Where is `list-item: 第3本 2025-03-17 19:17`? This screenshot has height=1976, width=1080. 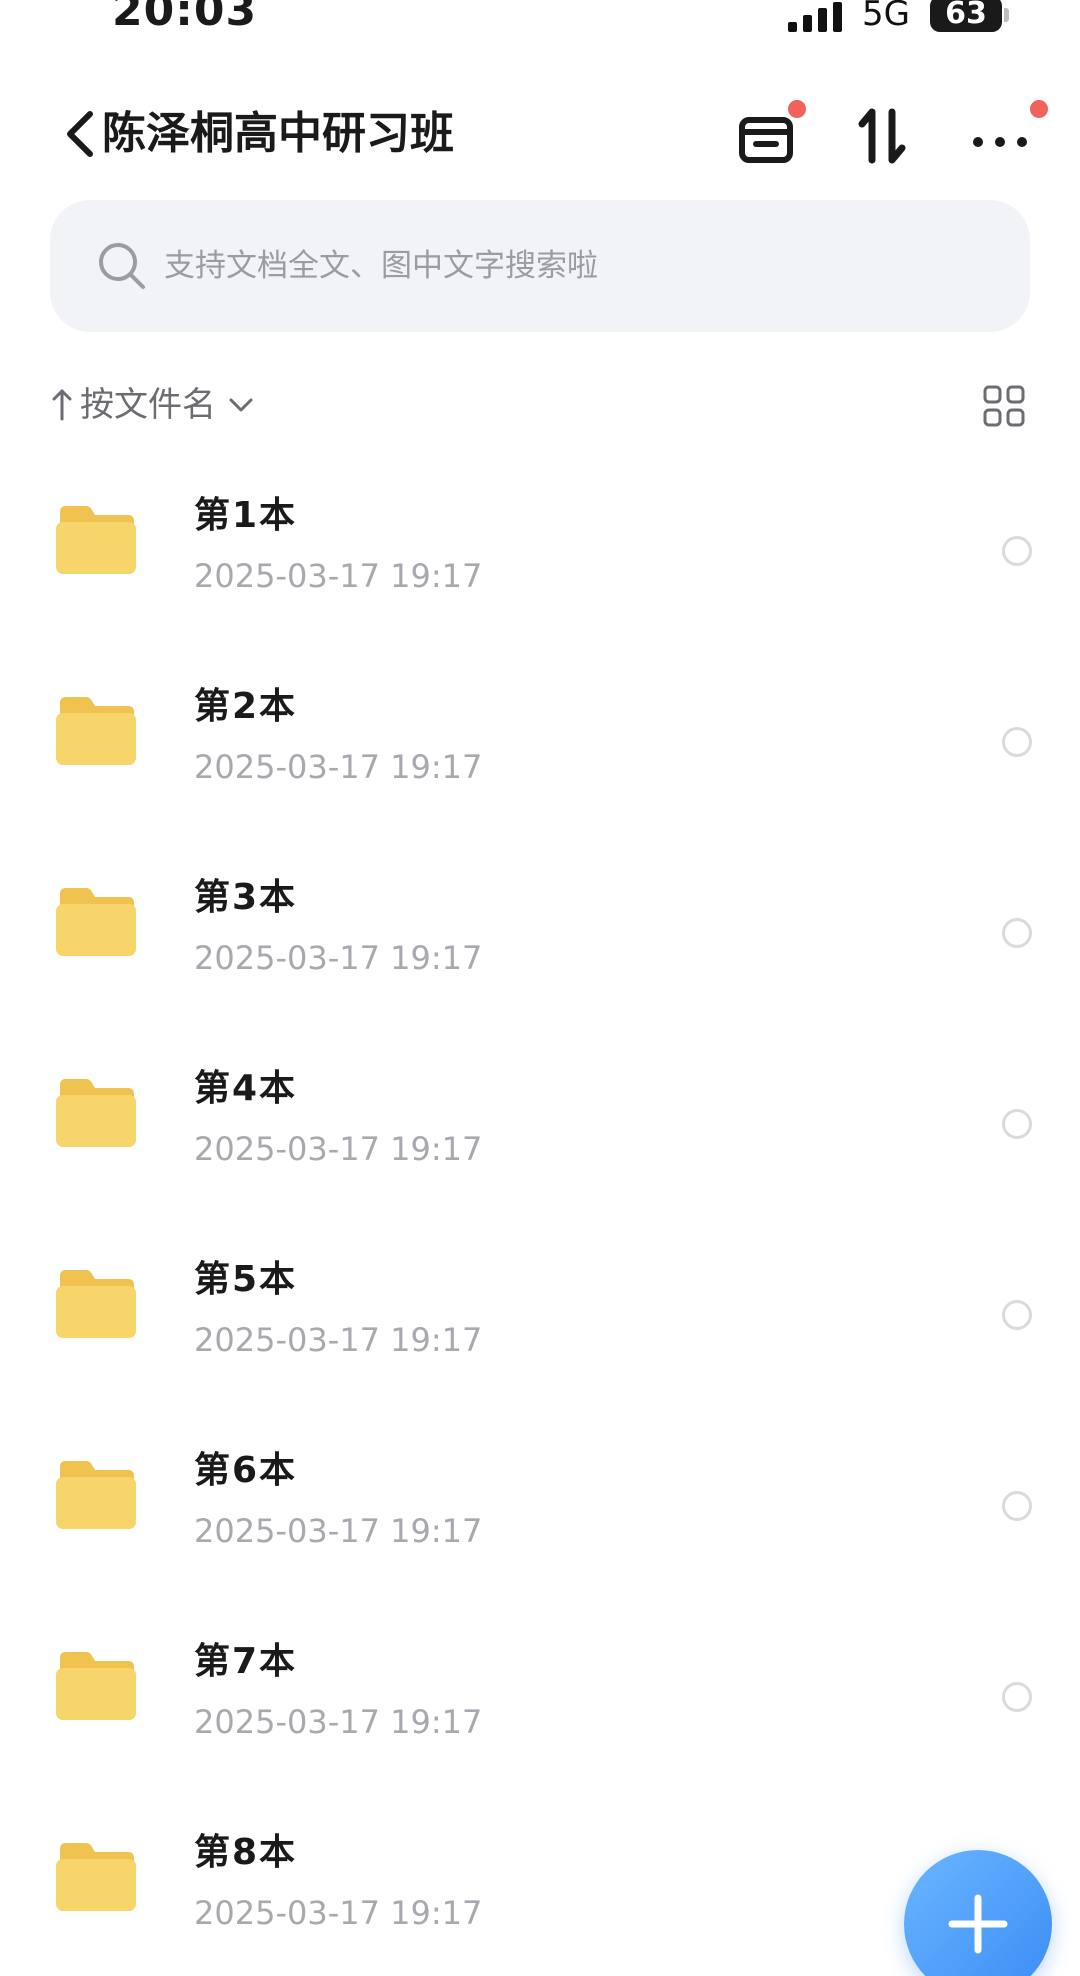 list-item: 第3本 2025-03-17 19:17 is located at coordinates (540, 937).